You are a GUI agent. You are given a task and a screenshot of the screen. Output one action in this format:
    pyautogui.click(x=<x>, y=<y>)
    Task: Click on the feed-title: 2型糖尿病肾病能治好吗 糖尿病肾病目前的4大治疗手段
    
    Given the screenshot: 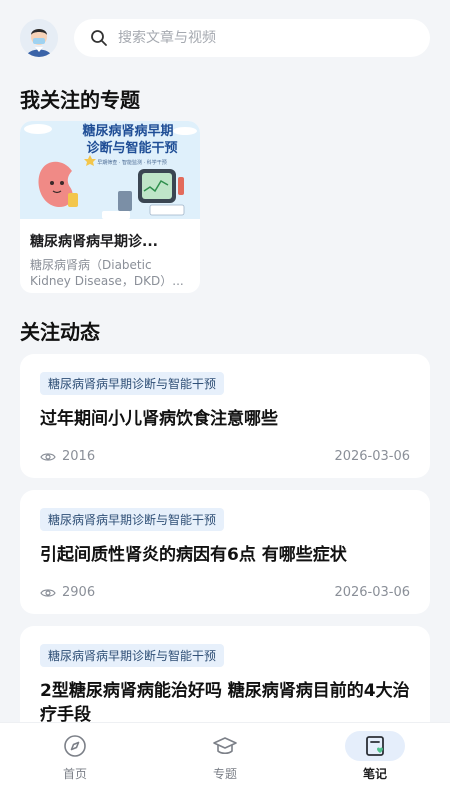 What is the action you would take?
    pyautogui.click(x=225, y=703)
    